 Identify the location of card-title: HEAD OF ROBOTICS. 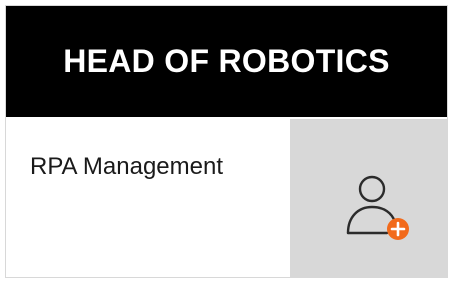
(226, 61).